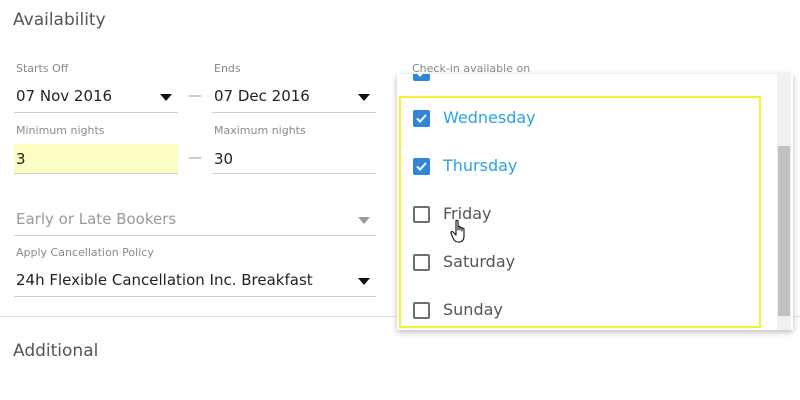  I want to click on early-late-bookers-select: Early or Late Bookers, so click(195, 220).